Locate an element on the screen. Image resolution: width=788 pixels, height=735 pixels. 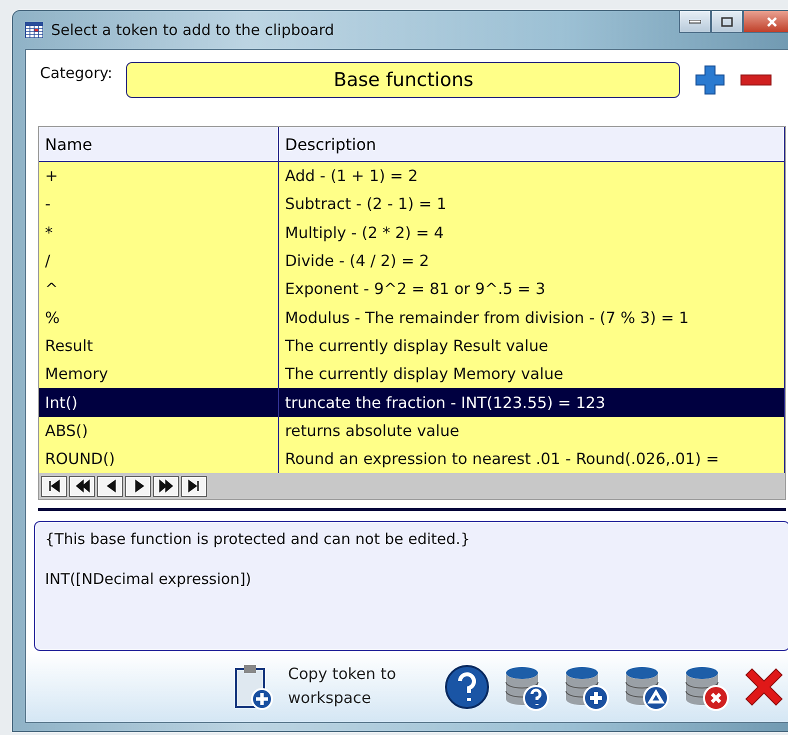
remove-button is located at coordinates (756, 80).